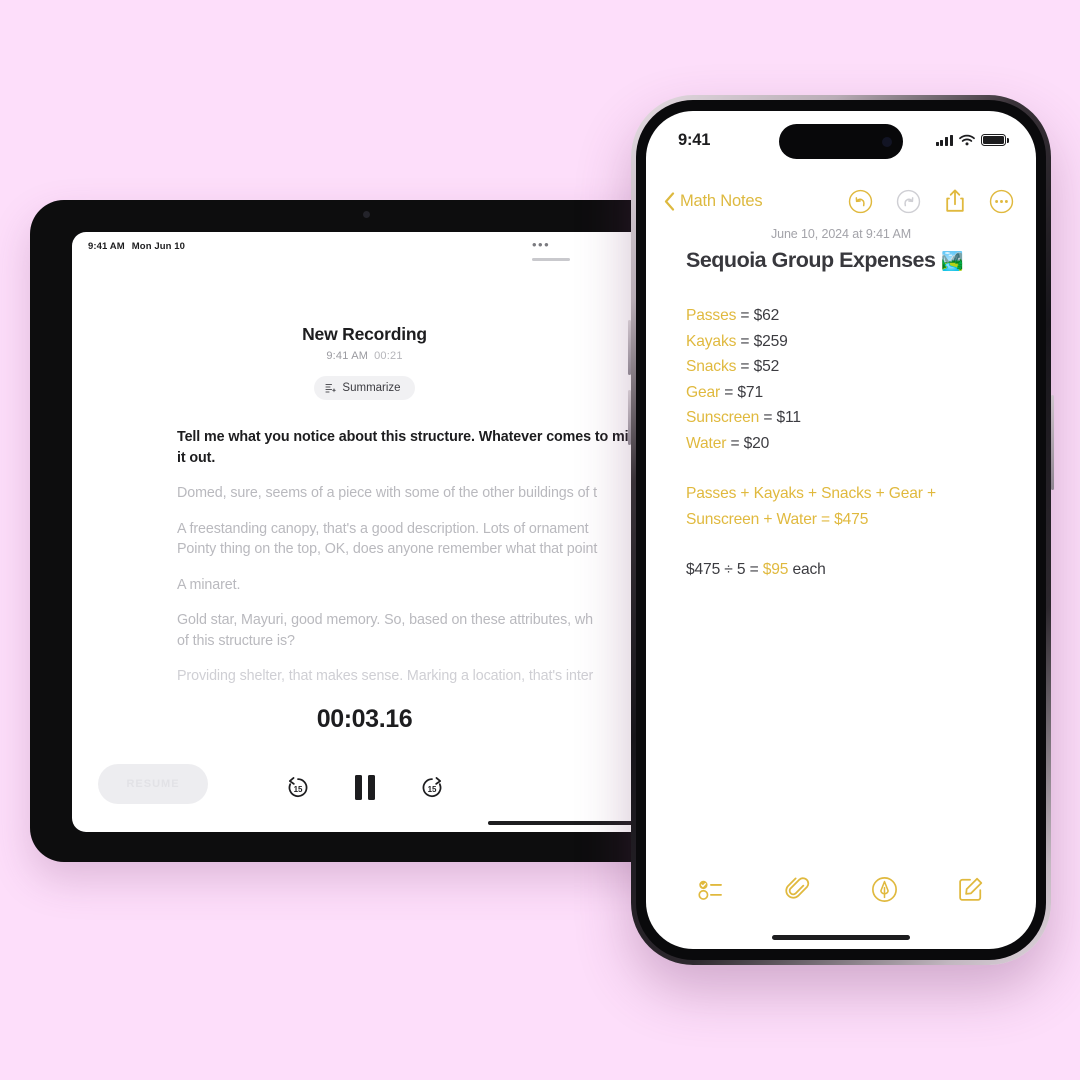 The image size is (1080, 1080). What do you see at coordinates (841, 937) in the screenshot?
I see `phone-home-indicator` at bounding box center [841, 937].